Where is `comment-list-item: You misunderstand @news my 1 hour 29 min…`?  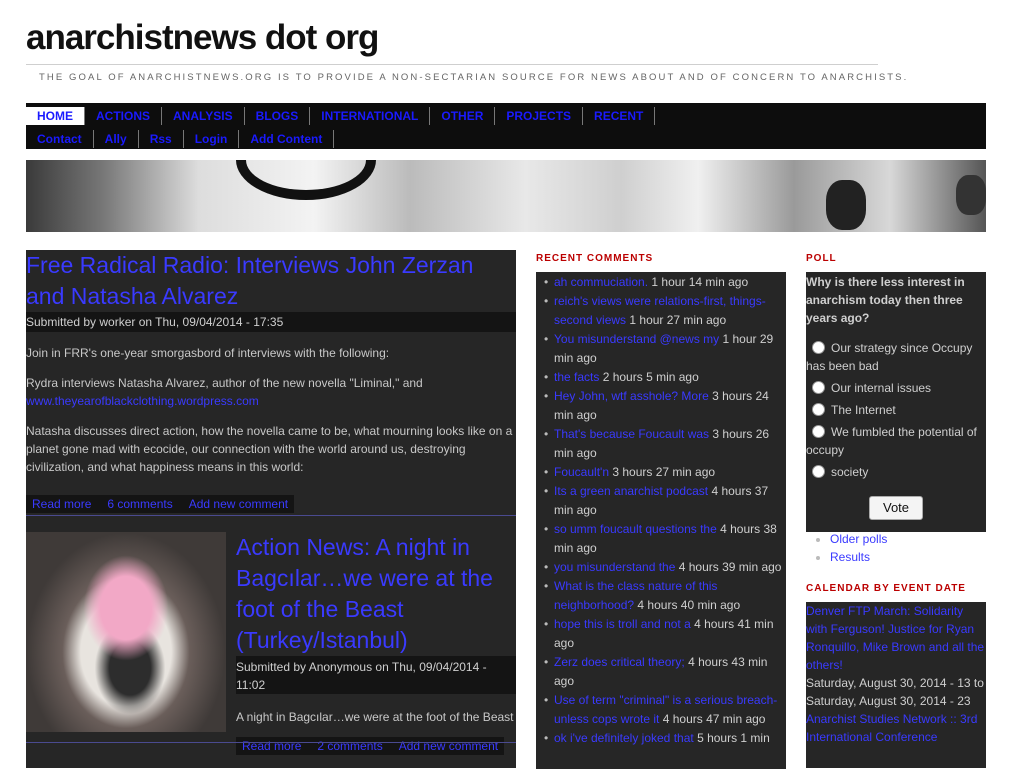
comment-list-item: You misunderstand @news my 1 hour 29 min… is located at coordinates (665, 349).